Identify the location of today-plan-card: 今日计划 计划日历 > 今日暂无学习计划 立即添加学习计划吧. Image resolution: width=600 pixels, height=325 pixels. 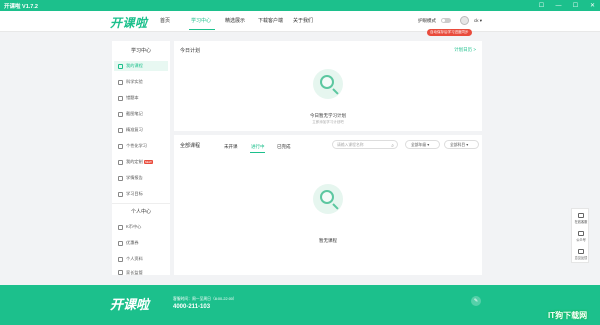
(328, 86).